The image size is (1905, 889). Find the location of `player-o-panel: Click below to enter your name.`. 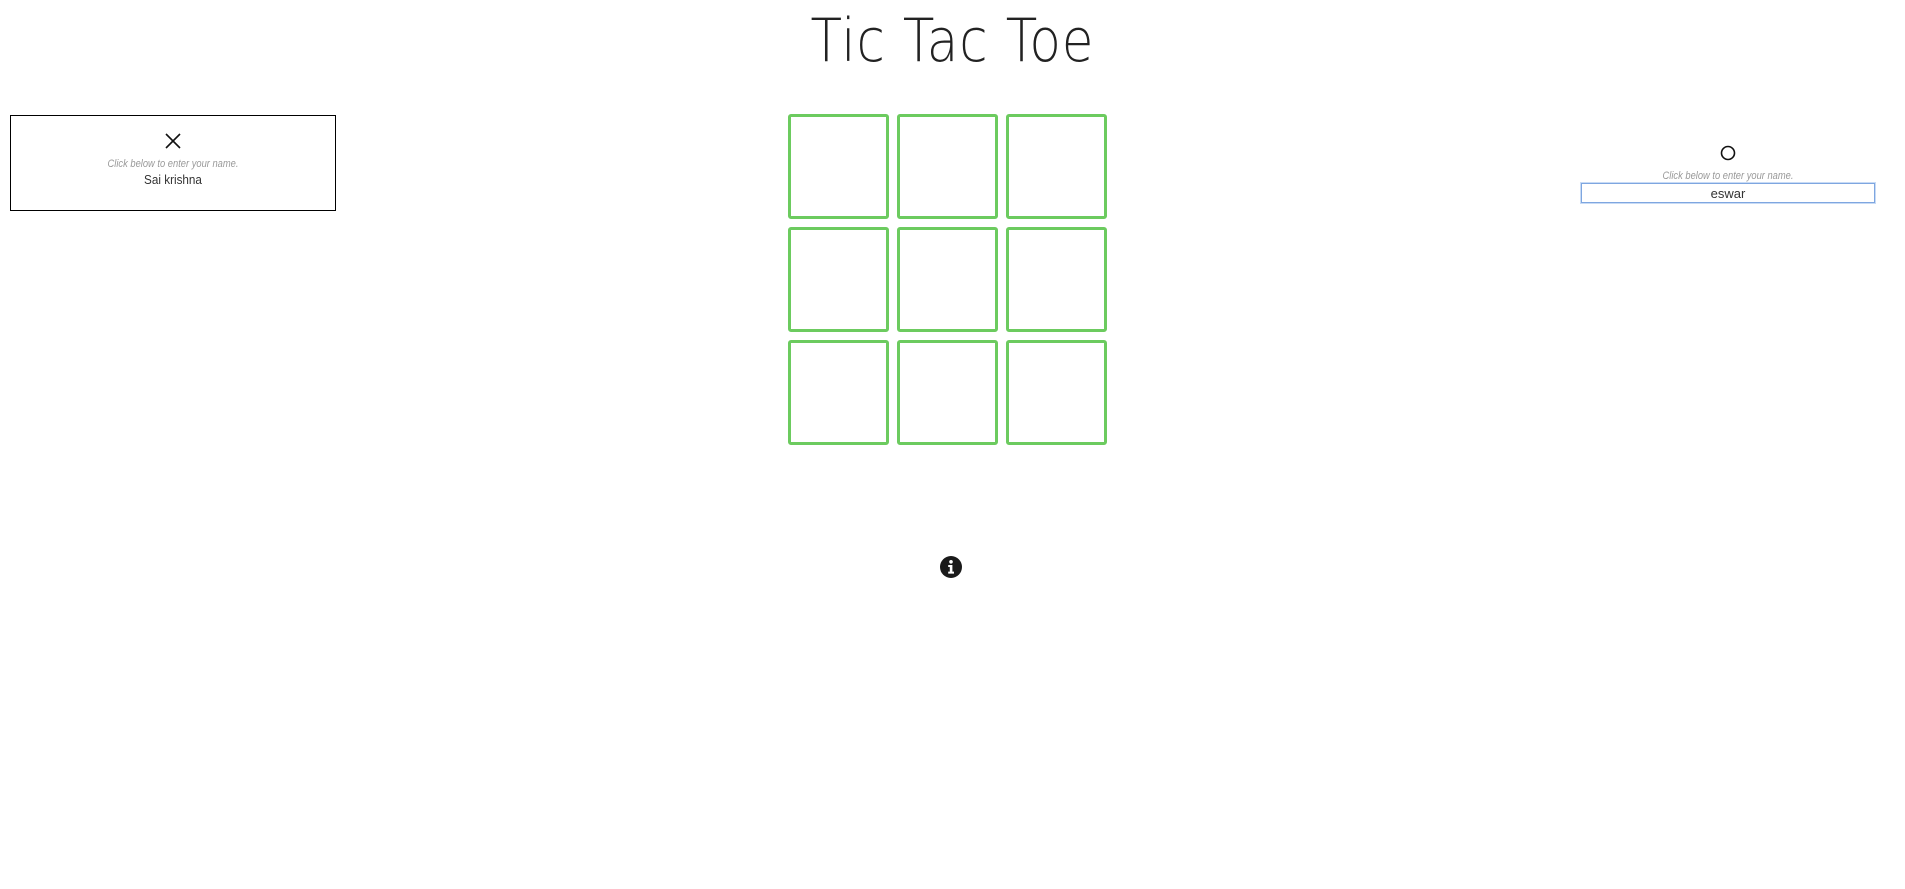

player-o-panel: Click below to enter your name. is located at coordinates (1728, 176).